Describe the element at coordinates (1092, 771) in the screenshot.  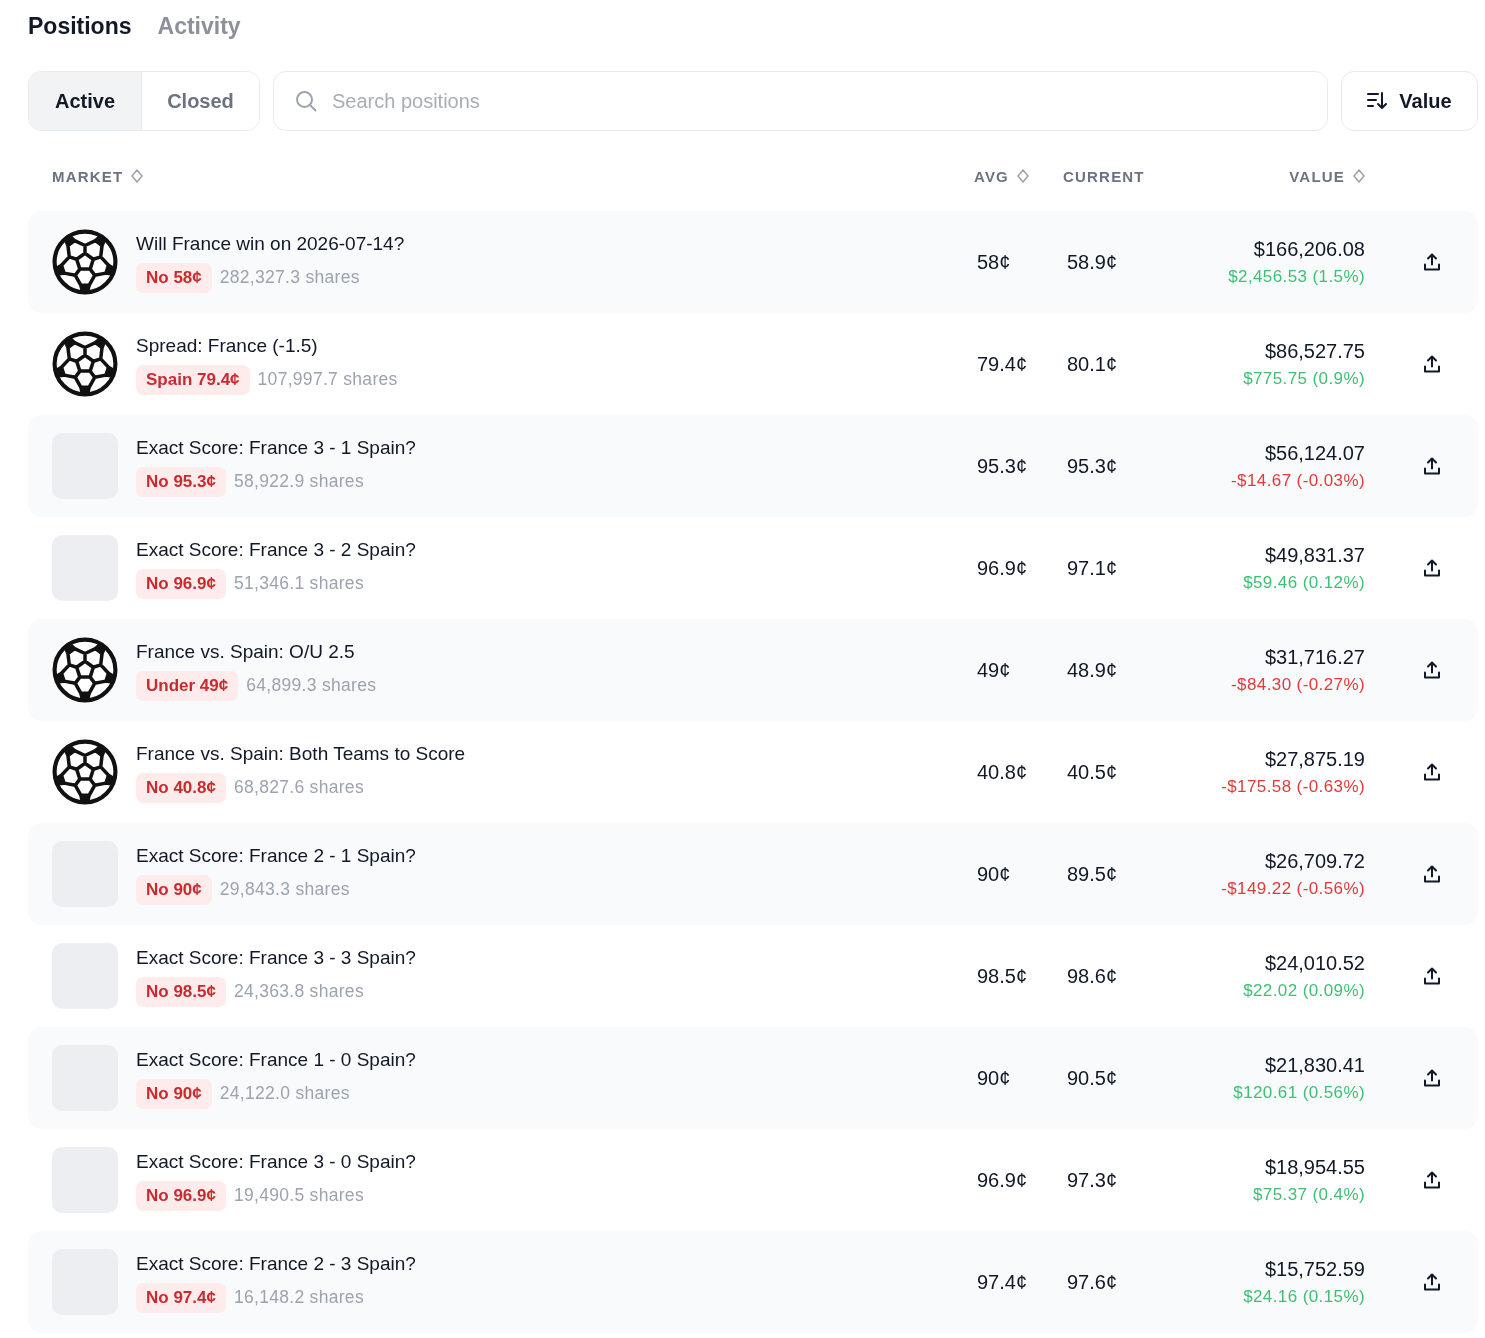
I see `current-price: 40.5¢` at that location.